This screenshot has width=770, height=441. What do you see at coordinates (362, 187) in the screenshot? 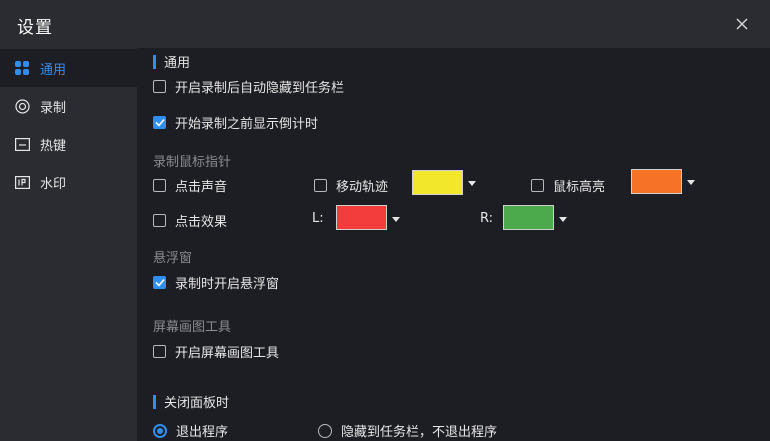
I see `checkbox-label: 移动轨迹` at bounding box center [362, 187].